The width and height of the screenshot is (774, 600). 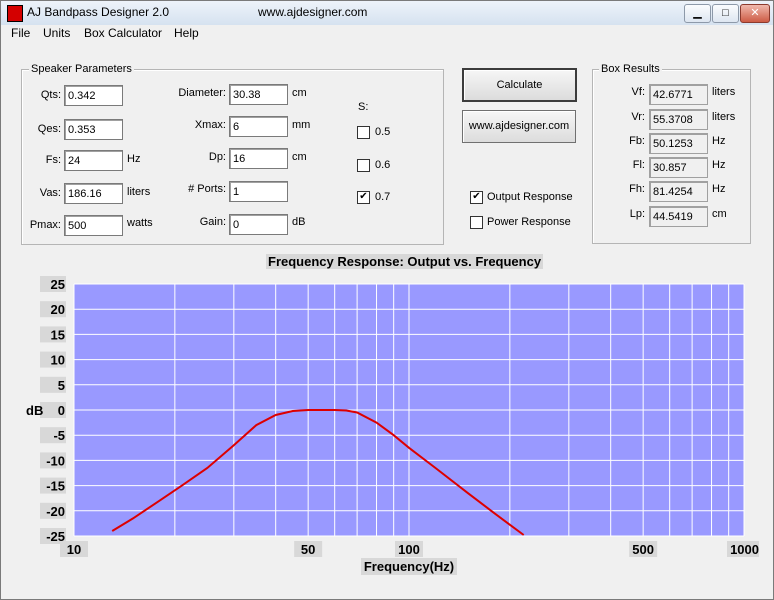 What do you see at coordinates (93, 193) in the screenshot?
I see `vas-input: 186.16` at bounding box center [93, 193].